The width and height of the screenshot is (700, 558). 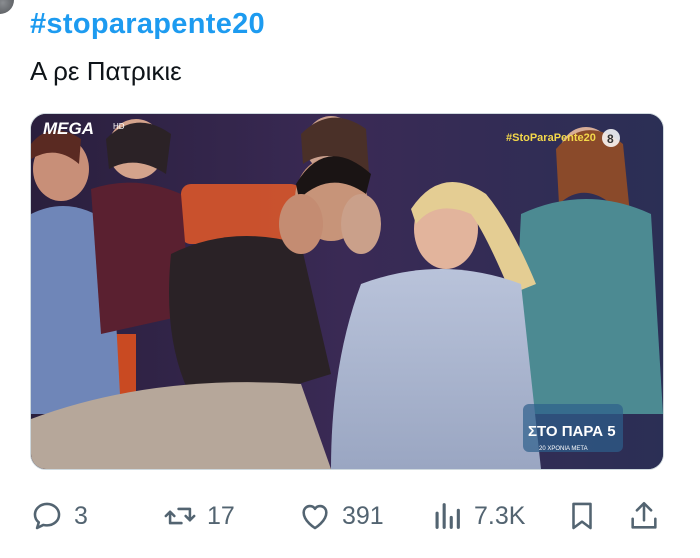 I want to click on views-button: 7.3K, so click(x=477, y=516).